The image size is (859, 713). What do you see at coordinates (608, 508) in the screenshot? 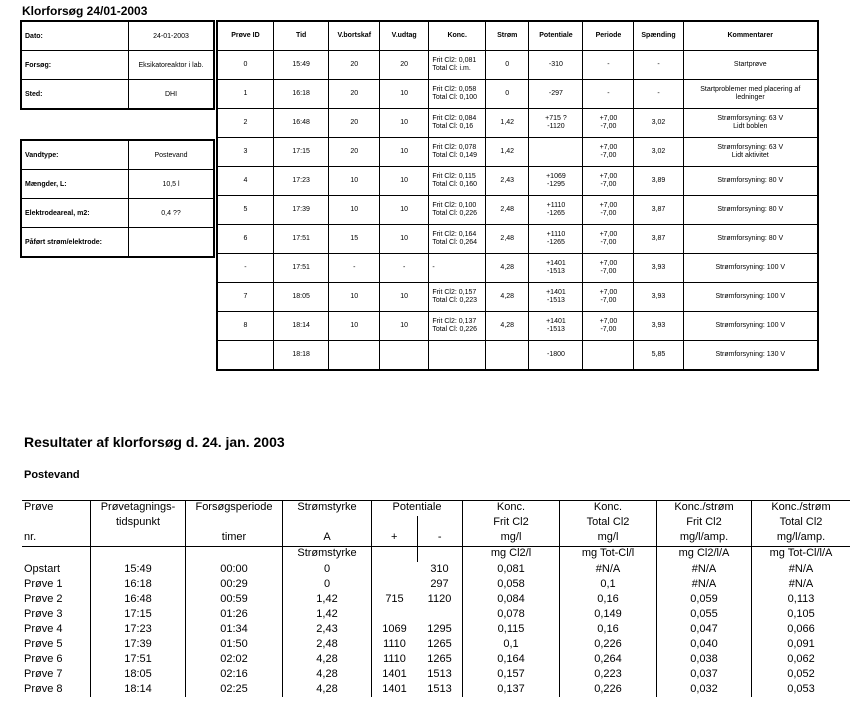
I see `results-header-cell: Konc.` at bounding box center [608, 508].